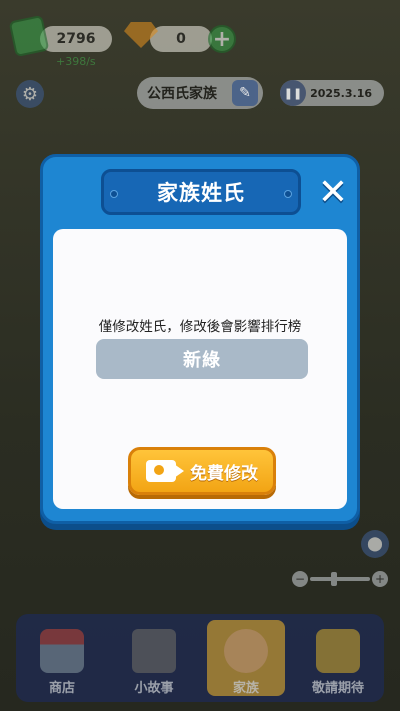 Image resolution: width=400 pixels, height=711 pixels. I want to click on edit-icon: ✎, so click(245, 93).